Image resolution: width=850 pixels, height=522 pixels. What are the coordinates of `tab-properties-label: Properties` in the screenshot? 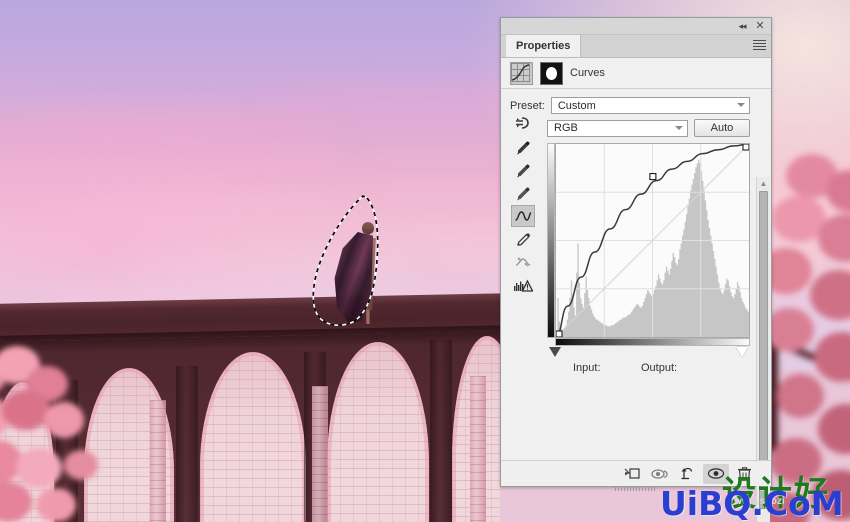 It's located at (543, 46).